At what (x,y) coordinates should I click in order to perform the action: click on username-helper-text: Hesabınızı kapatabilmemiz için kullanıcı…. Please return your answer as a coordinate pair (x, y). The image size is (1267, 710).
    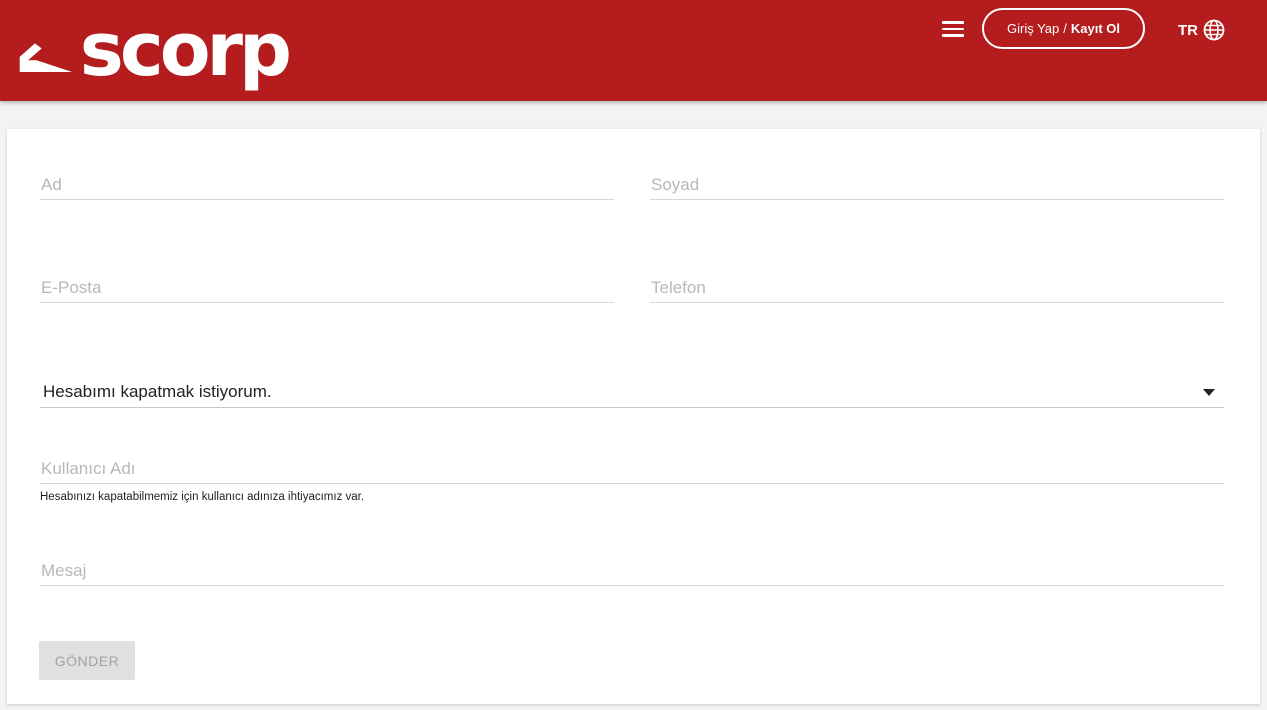
    Looking at the image, I should click on (202, 497).